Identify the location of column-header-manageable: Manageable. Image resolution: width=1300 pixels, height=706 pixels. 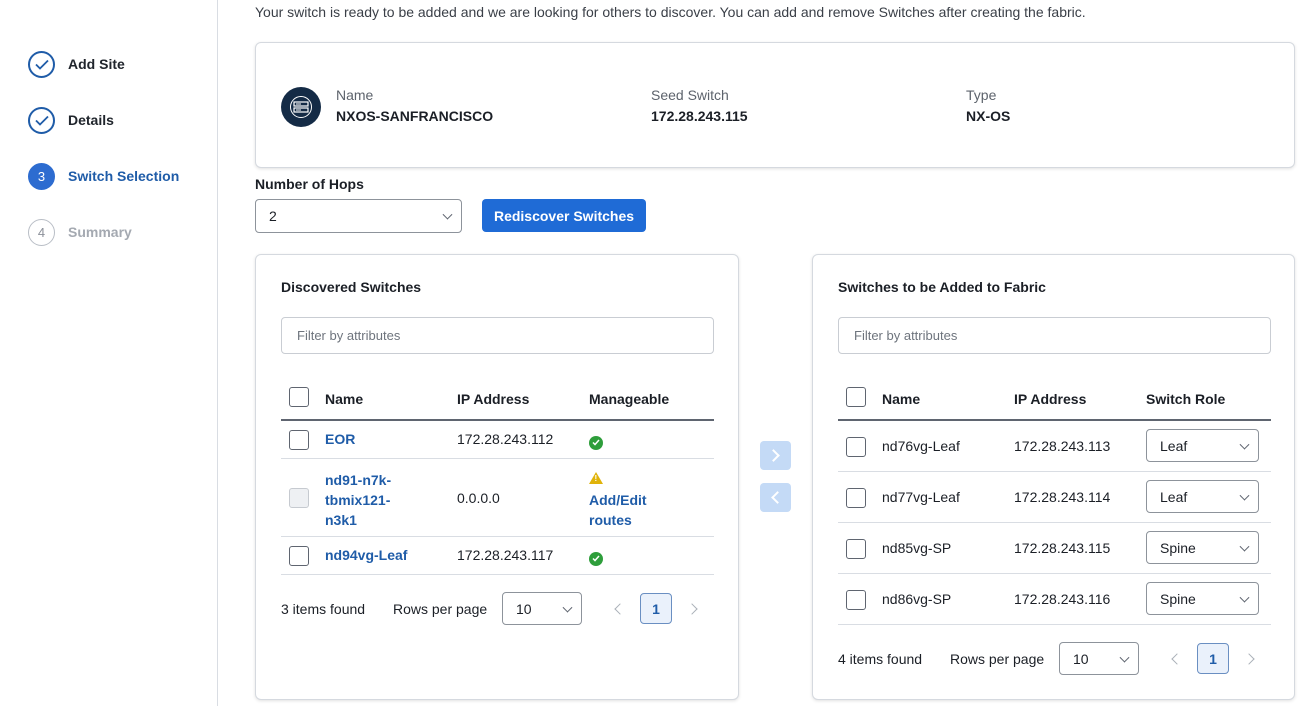
(629, 399).